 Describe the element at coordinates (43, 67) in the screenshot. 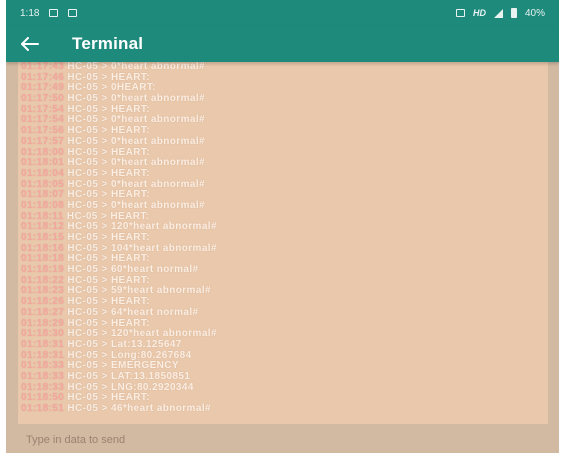

I see `log-timestamp: 01:17:43` at that location.